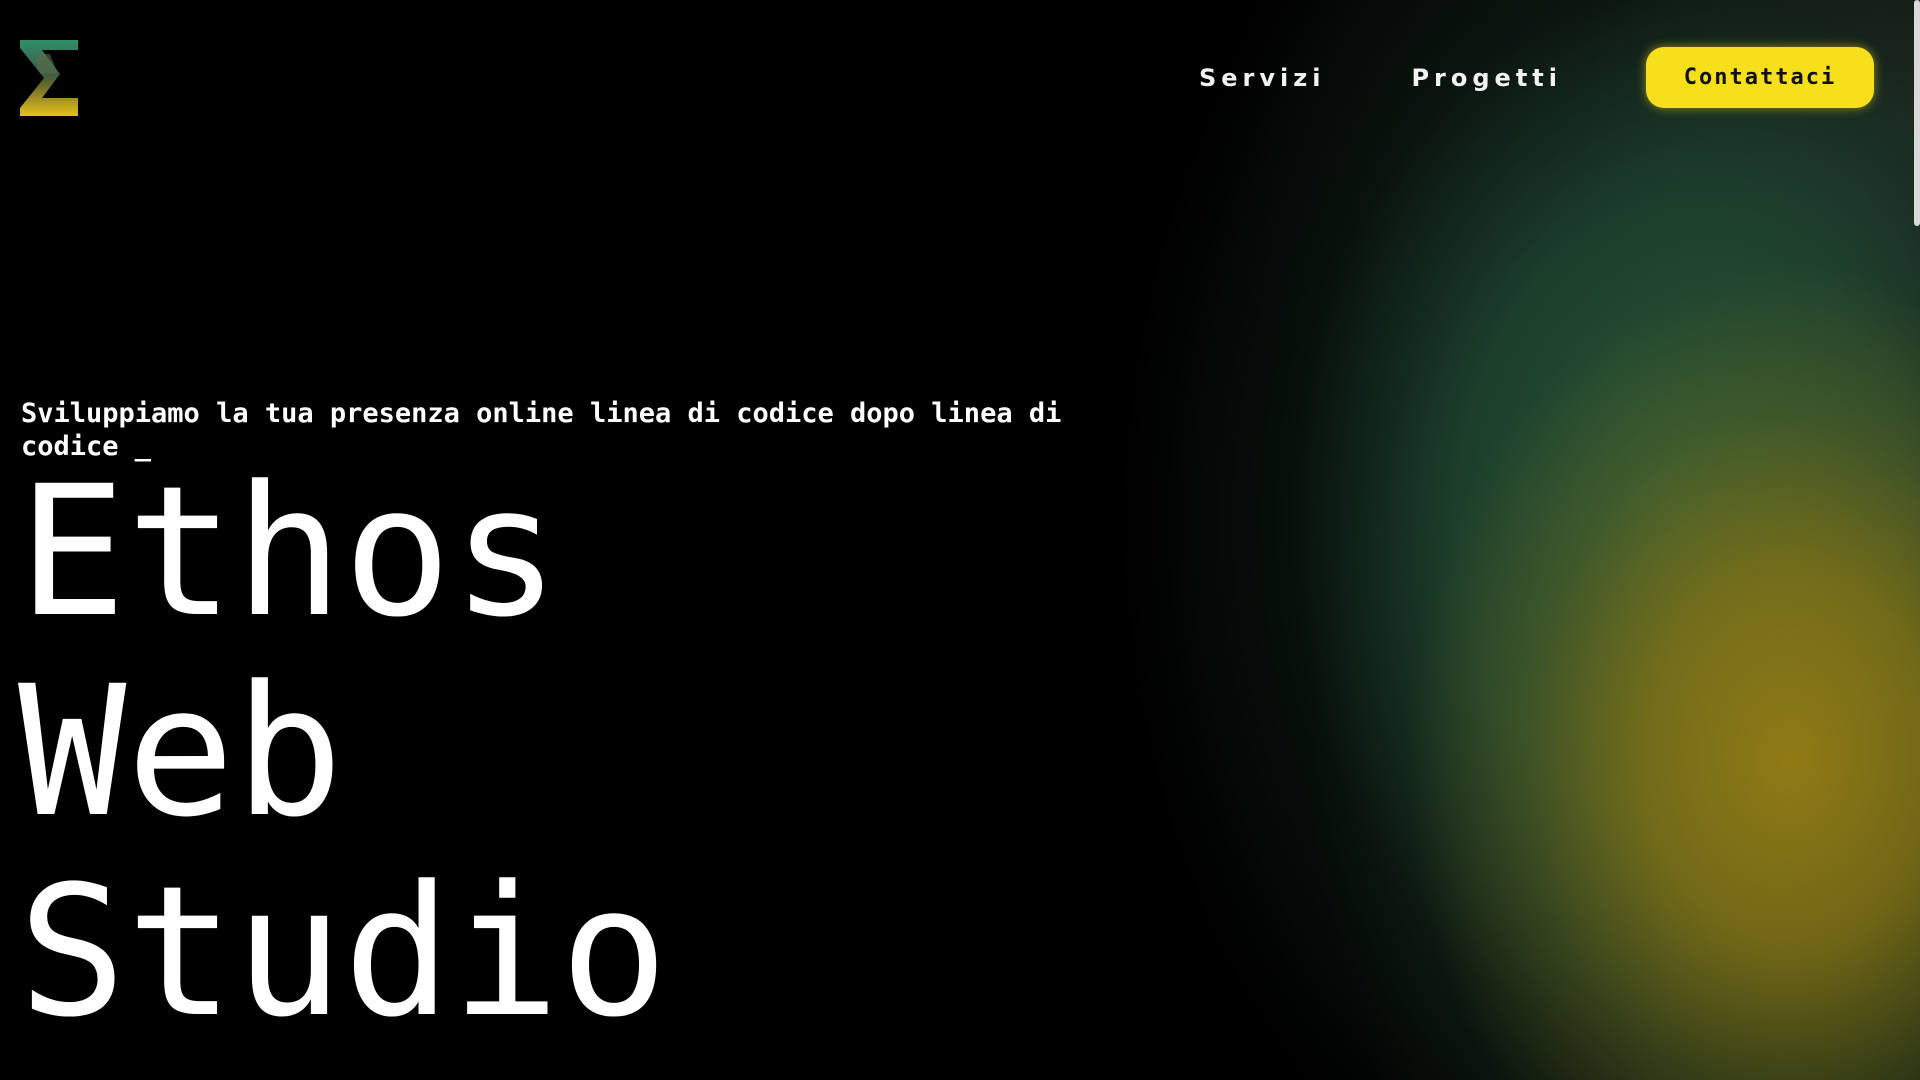 The width and height of the screenshot is (1920, 1080). I want to click on hero-title-line-1: Ethos, so click(289, 552).